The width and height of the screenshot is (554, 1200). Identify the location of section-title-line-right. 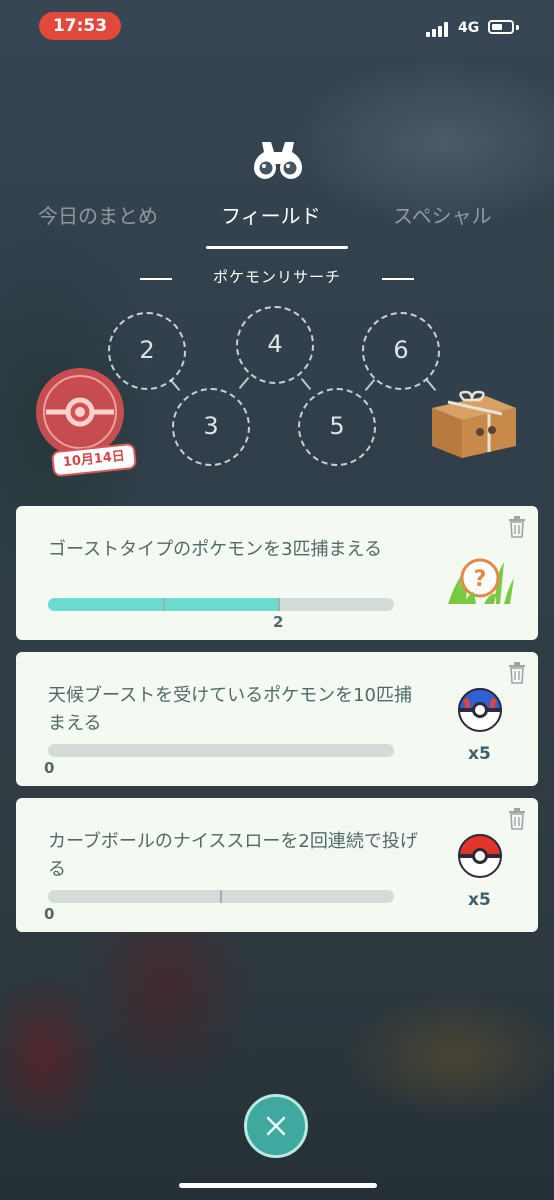
(398, 279).